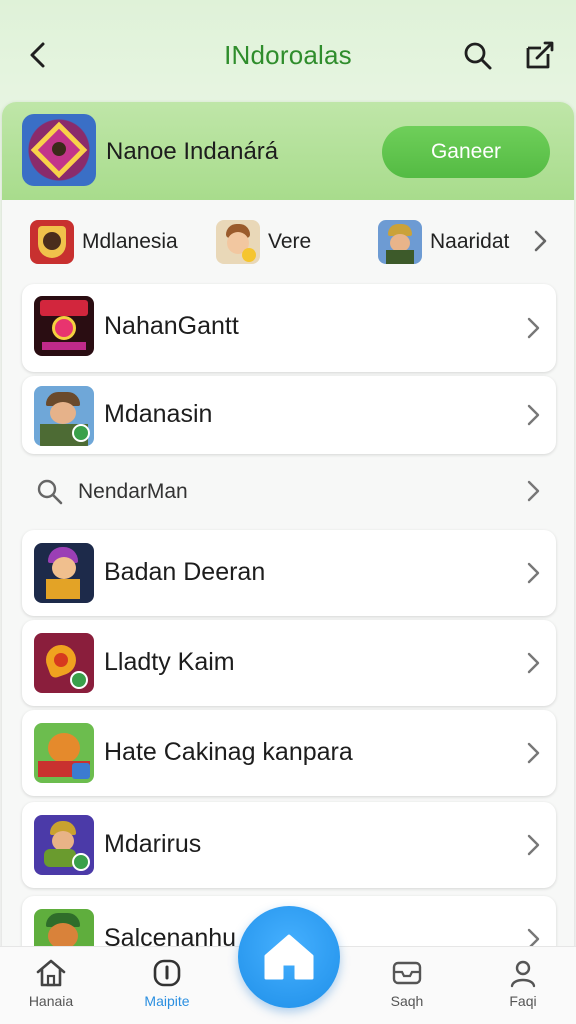  I want to click on list-item: Hate Cakinag kanpara, so click(289, 753).